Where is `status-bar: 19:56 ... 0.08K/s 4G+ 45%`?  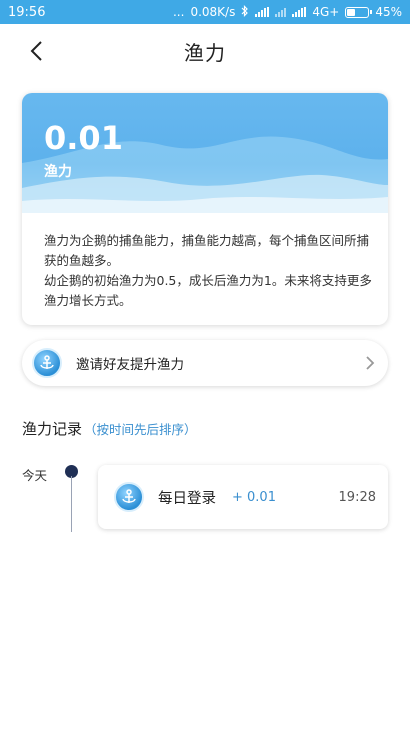 status-bar: 19:56 ... 0.08K/s 4G+ 45% is located at coordinates (205, 12).